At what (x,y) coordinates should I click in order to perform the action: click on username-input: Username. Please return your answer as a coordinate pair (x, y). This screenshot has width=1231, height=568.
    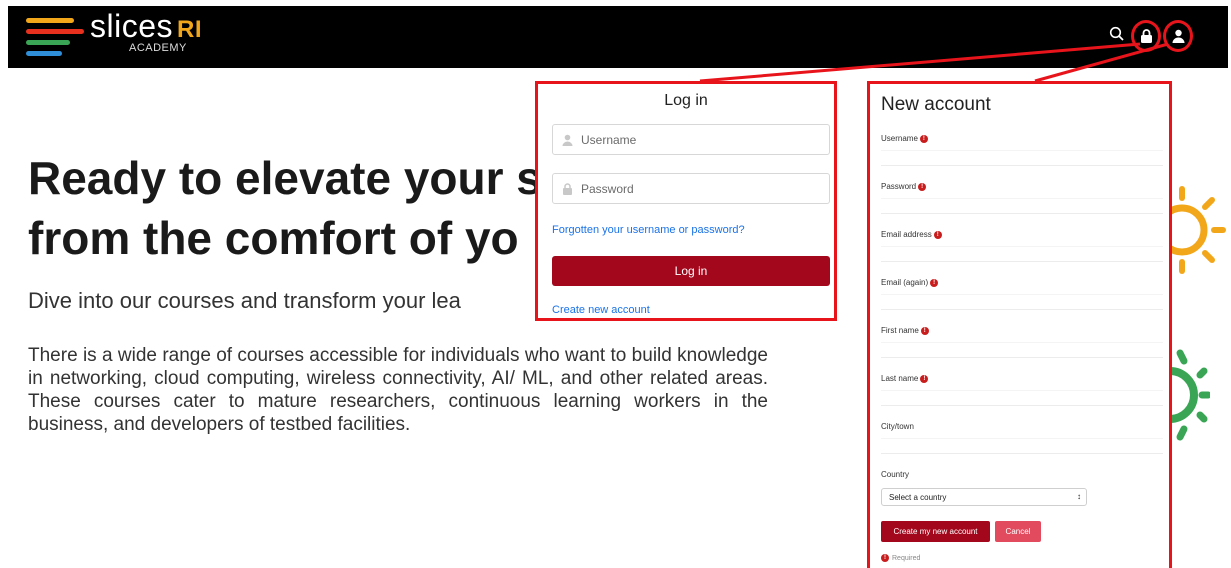
    Looking at the image, I should click on (691, 139).